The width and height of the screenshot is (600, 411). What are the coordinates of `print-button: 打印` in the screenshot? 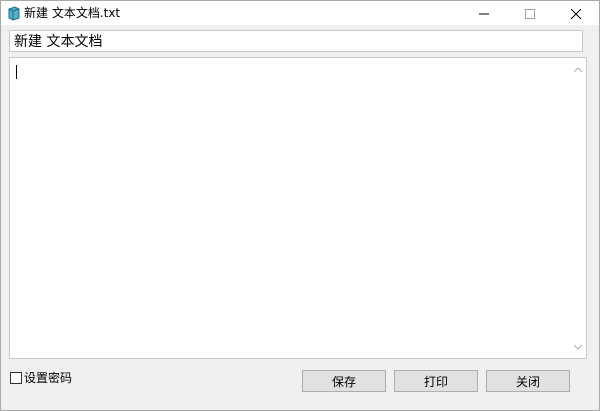 It's located at (436, 381).